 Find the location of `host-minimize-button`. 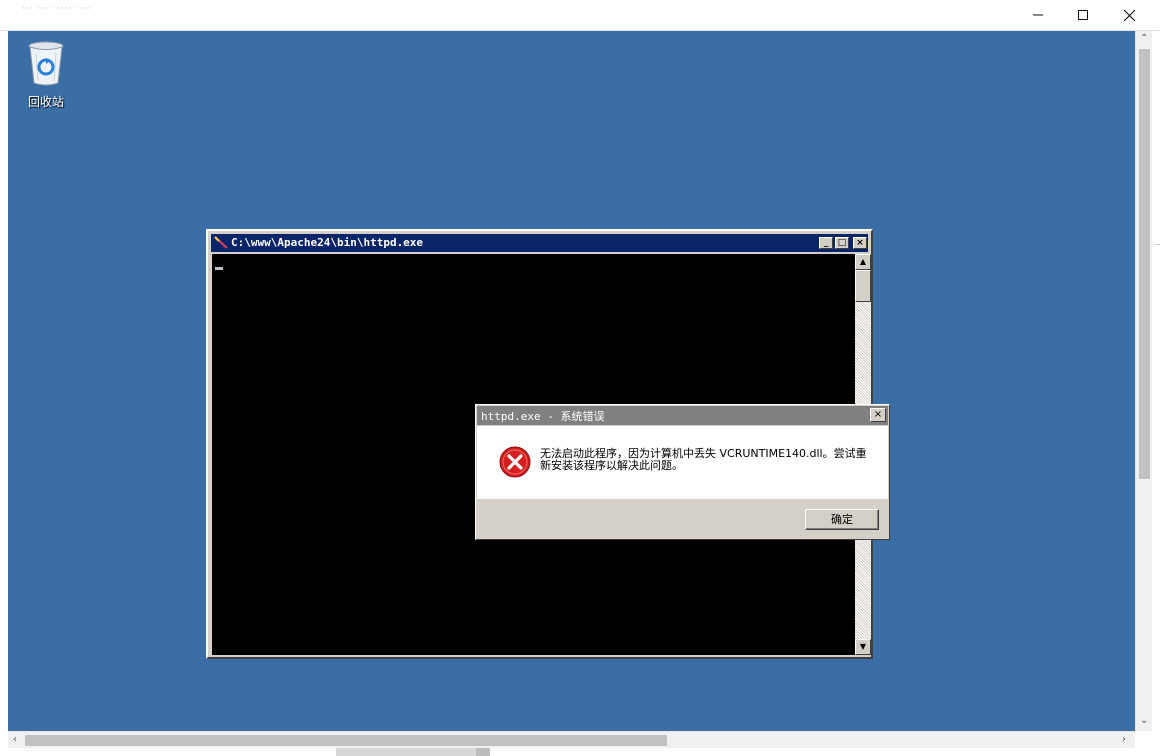

host-minimize-button is located at coordinates (1038, 15).